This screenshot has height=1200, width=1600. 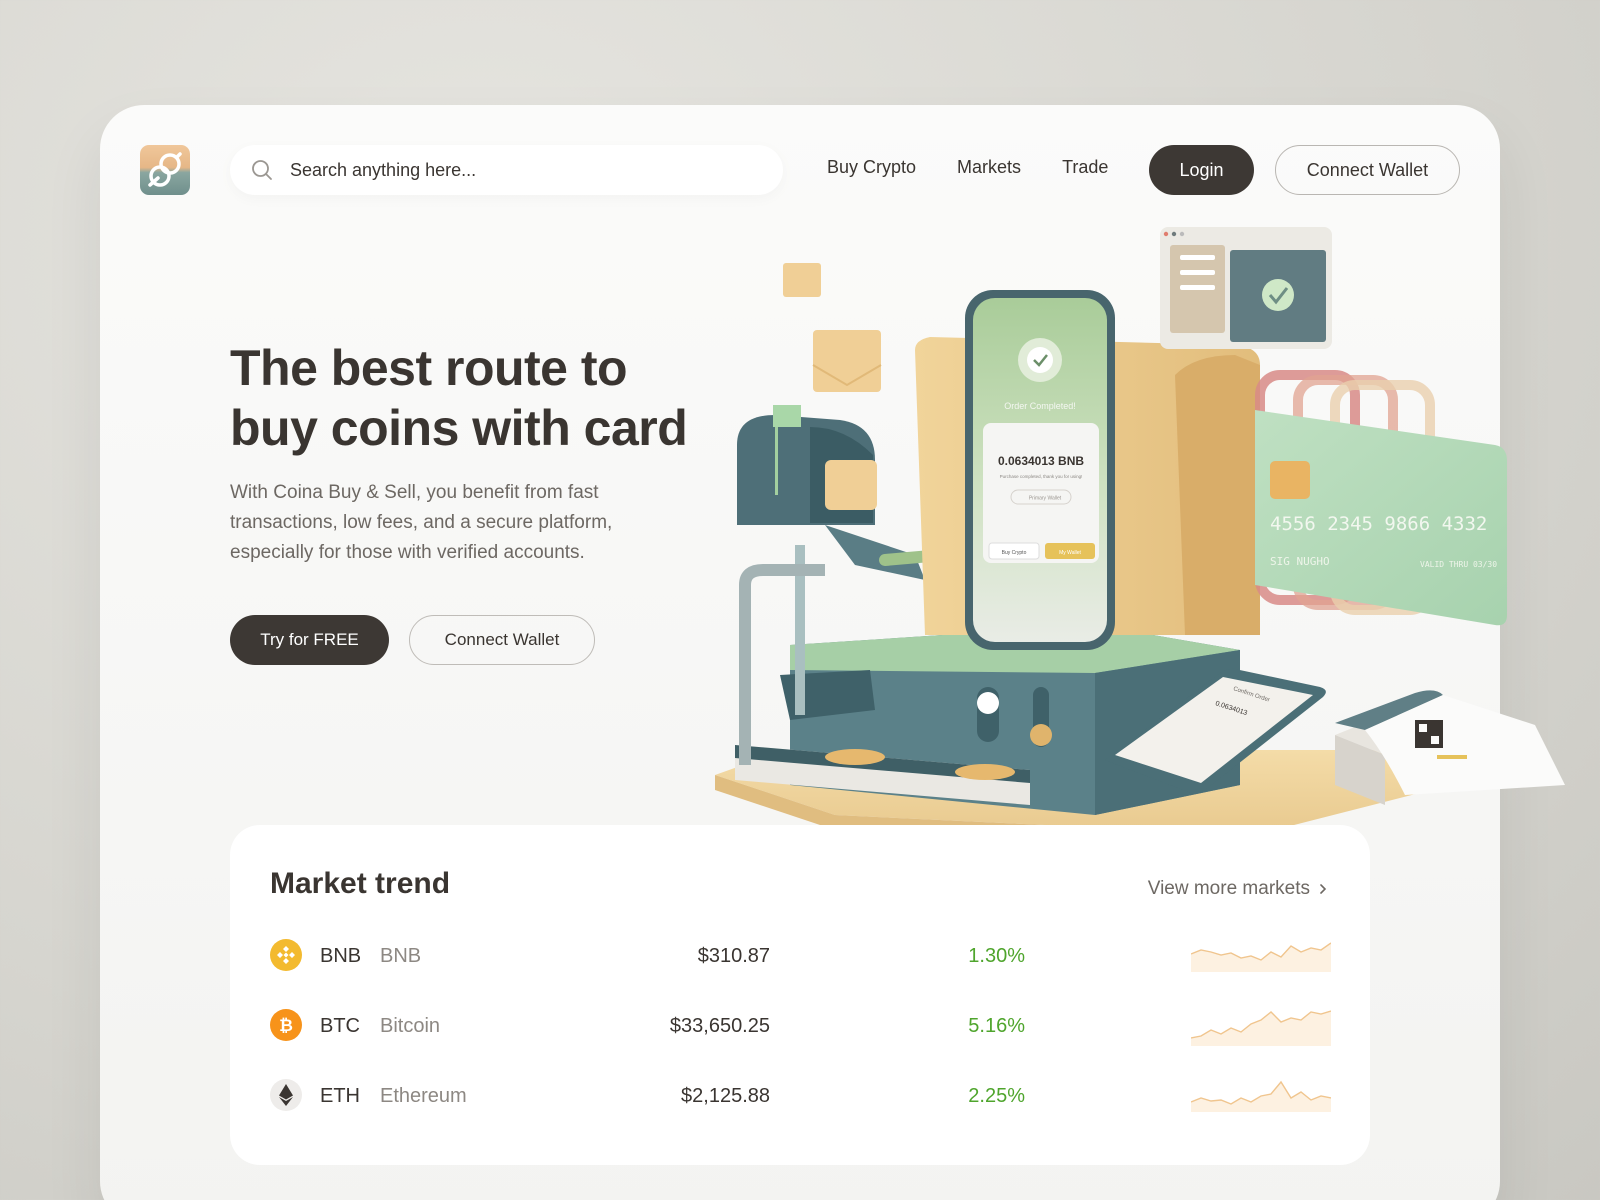 I want to click on svg-text: 4556 2345 9866 4332, so click(x=1378, y=524).